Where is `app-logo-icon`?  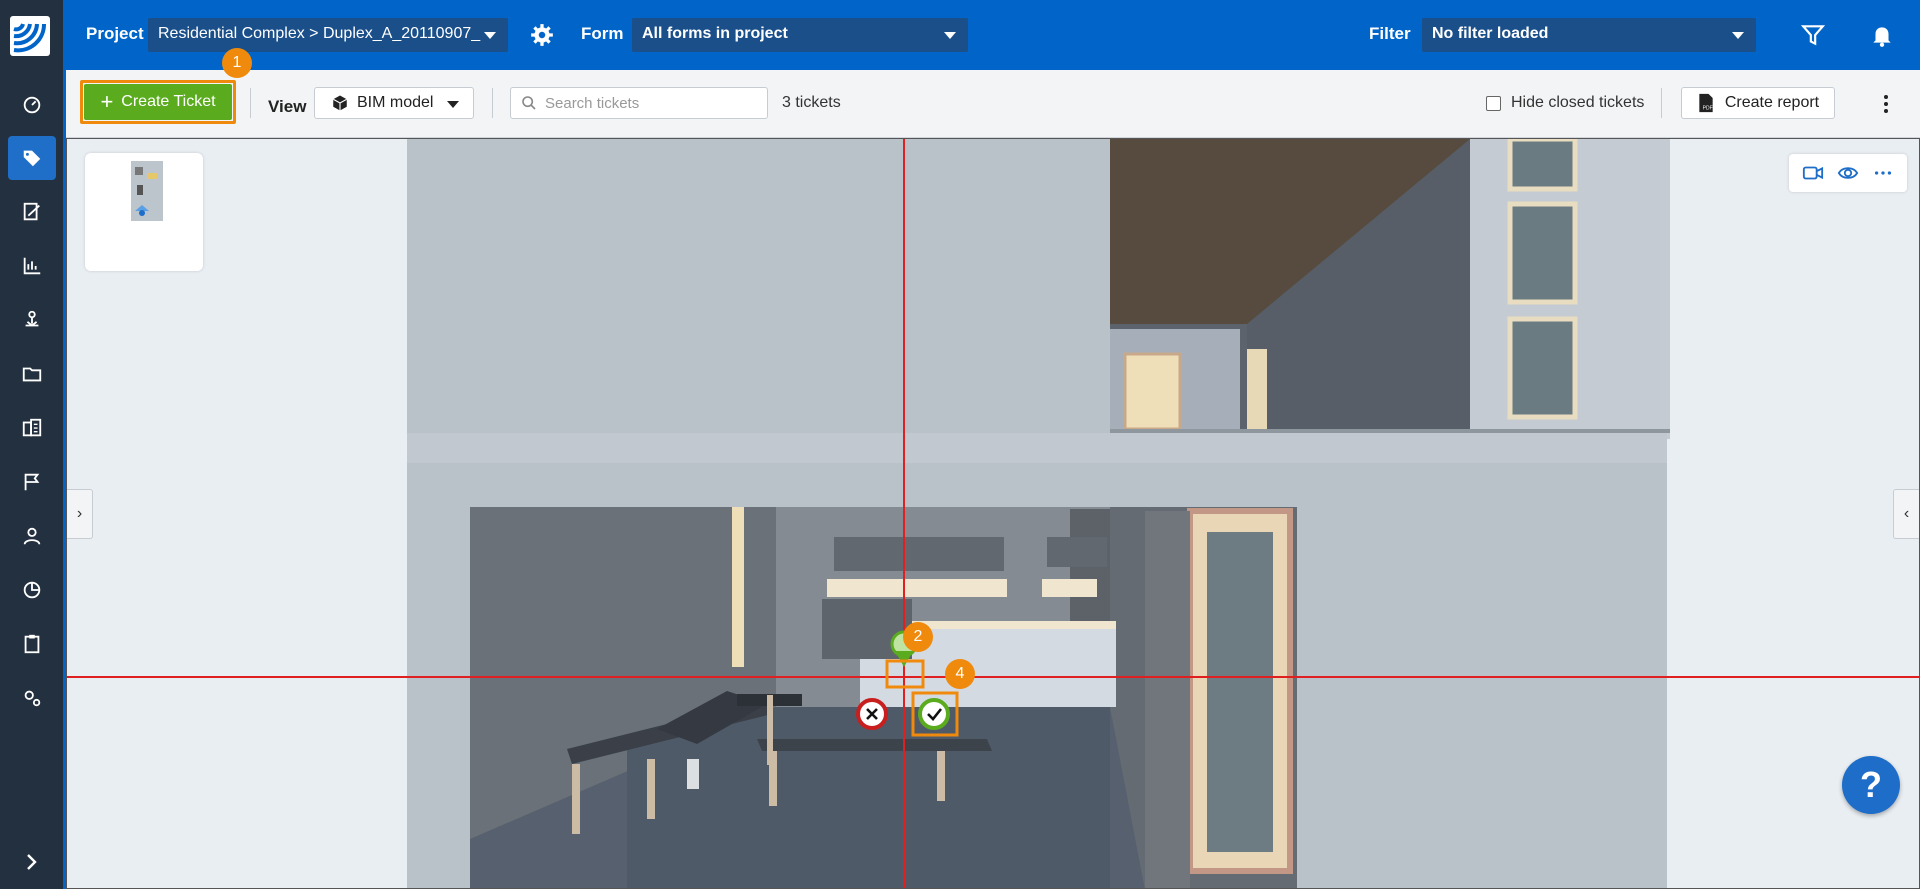 app-logo-icon is located at coordinates (30, 36).